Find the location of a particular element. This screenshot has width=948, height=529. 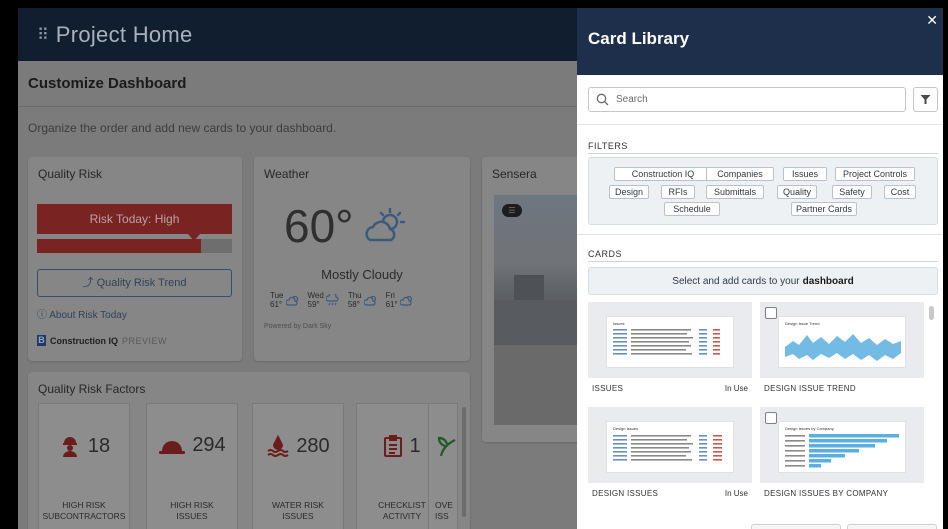

site-camera-image: ☰ is located at coordinates (535, 310).